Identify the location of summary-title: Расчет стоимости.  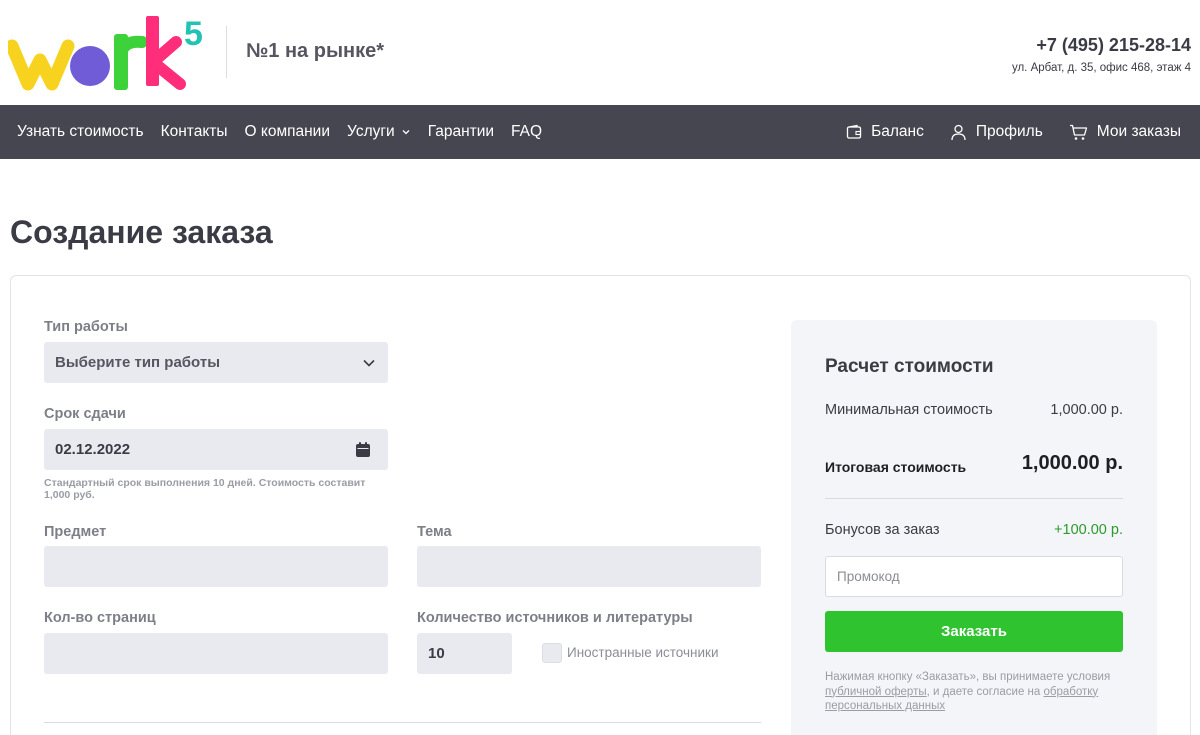
(909, 366).